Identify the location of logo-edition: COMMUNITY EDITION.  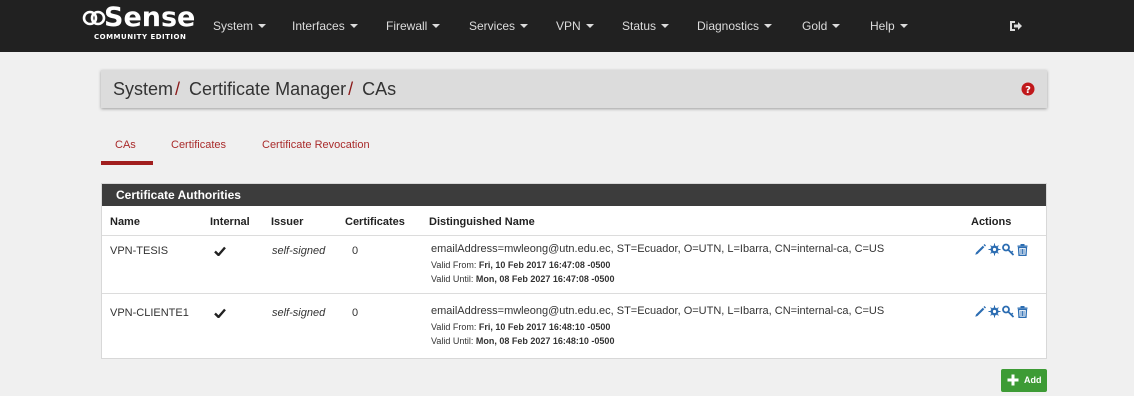
(140, 37).